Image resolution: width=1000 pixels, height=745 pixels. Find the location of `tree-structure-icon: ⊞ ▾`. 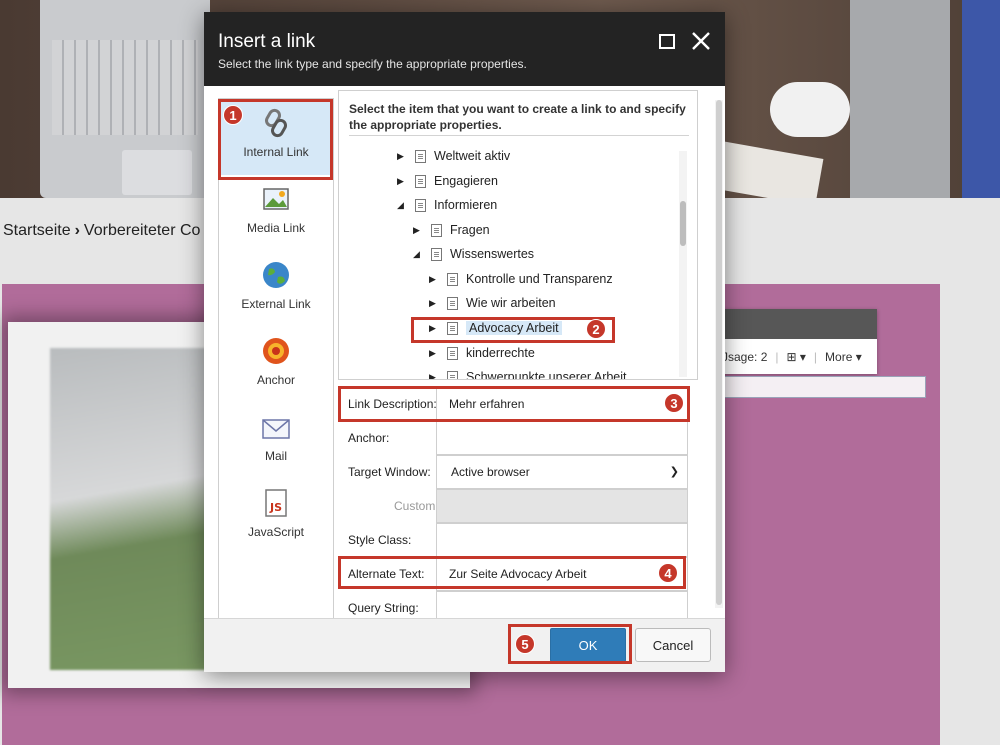

tree-structure-icon: ⊞ ▾ is located at coordinates (796, 357).